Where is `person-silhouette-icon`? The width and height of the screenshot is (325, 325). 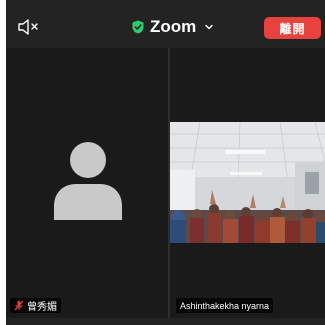 person-silhouette-icon is located at coordinates (88, 181).